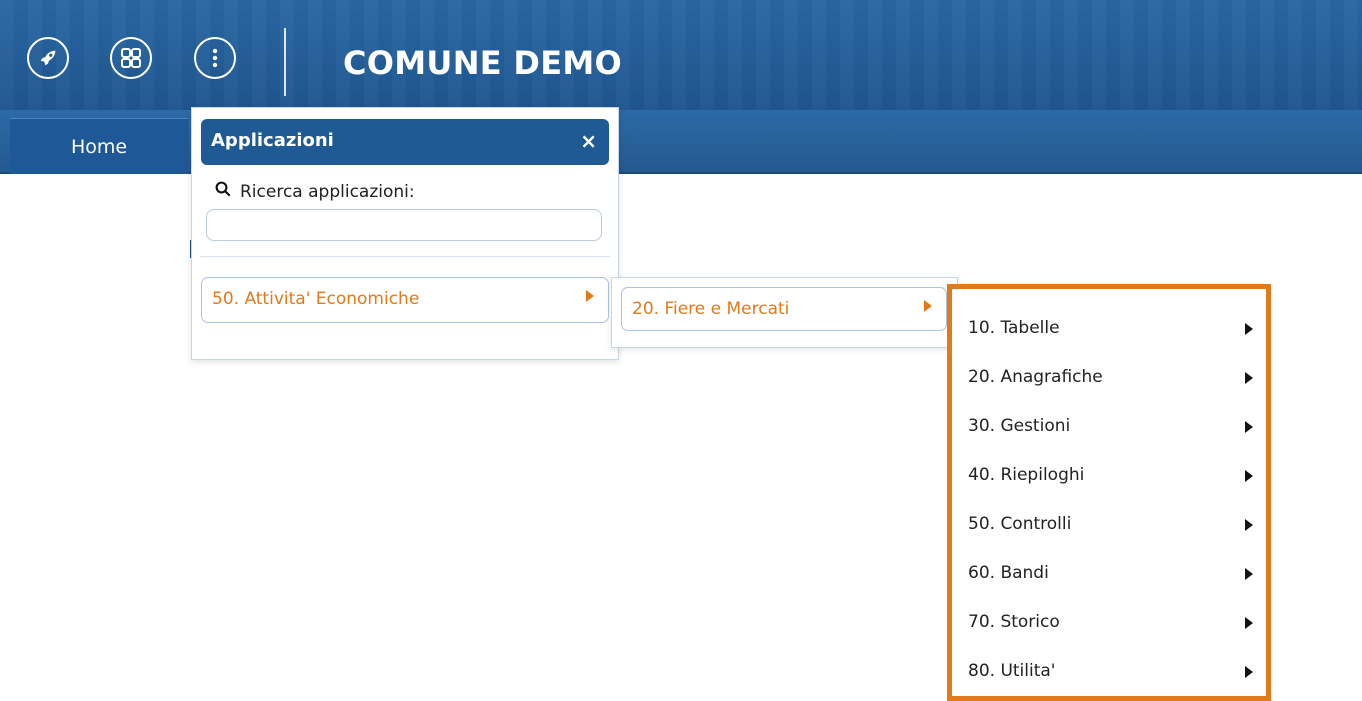 The height and width of the screenshot is (701, 1362). I want to click on apps-grid-icon, so click(131, 58).